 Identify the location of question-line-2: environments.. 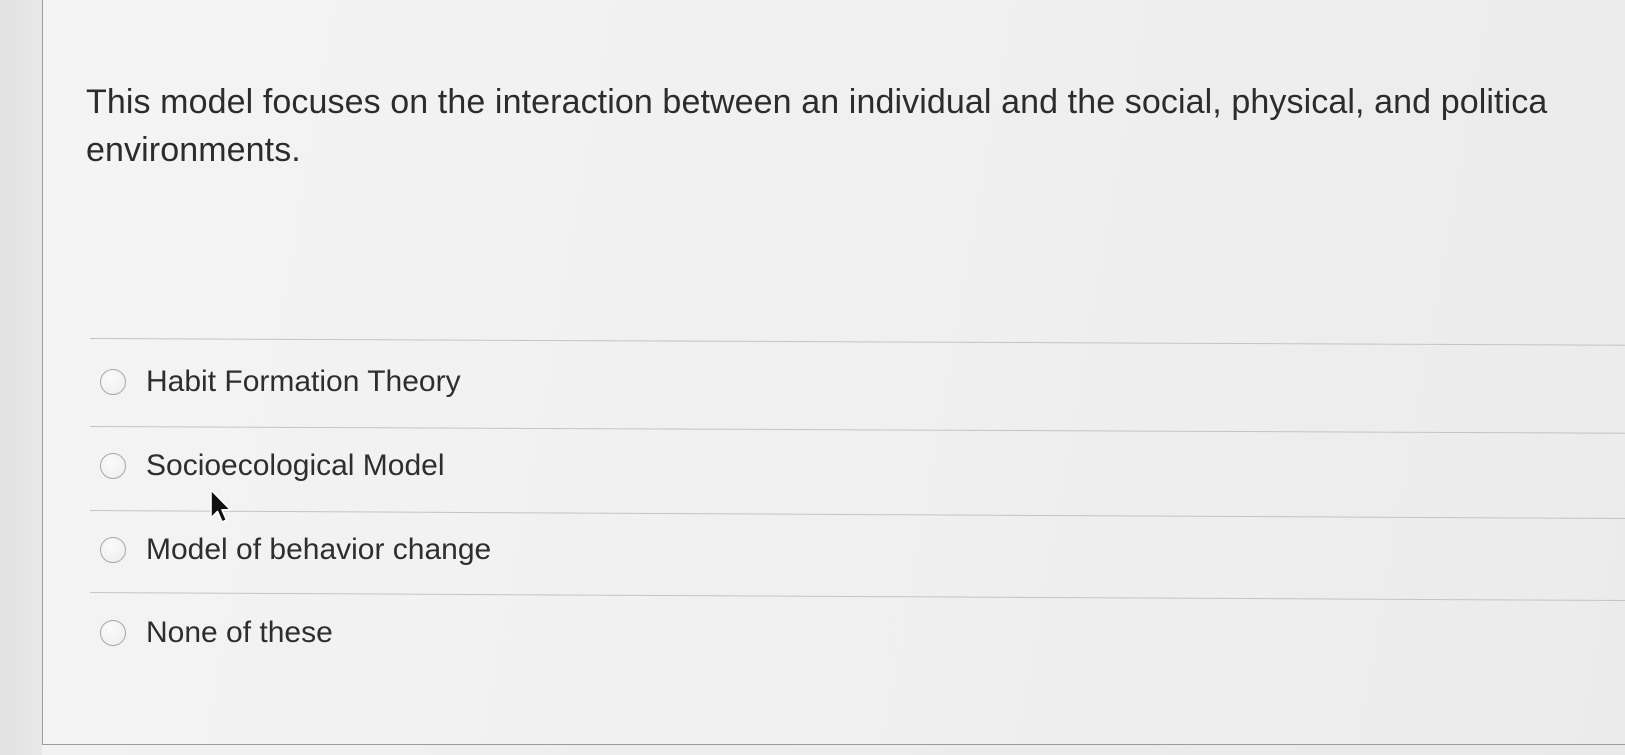
(193, 150).